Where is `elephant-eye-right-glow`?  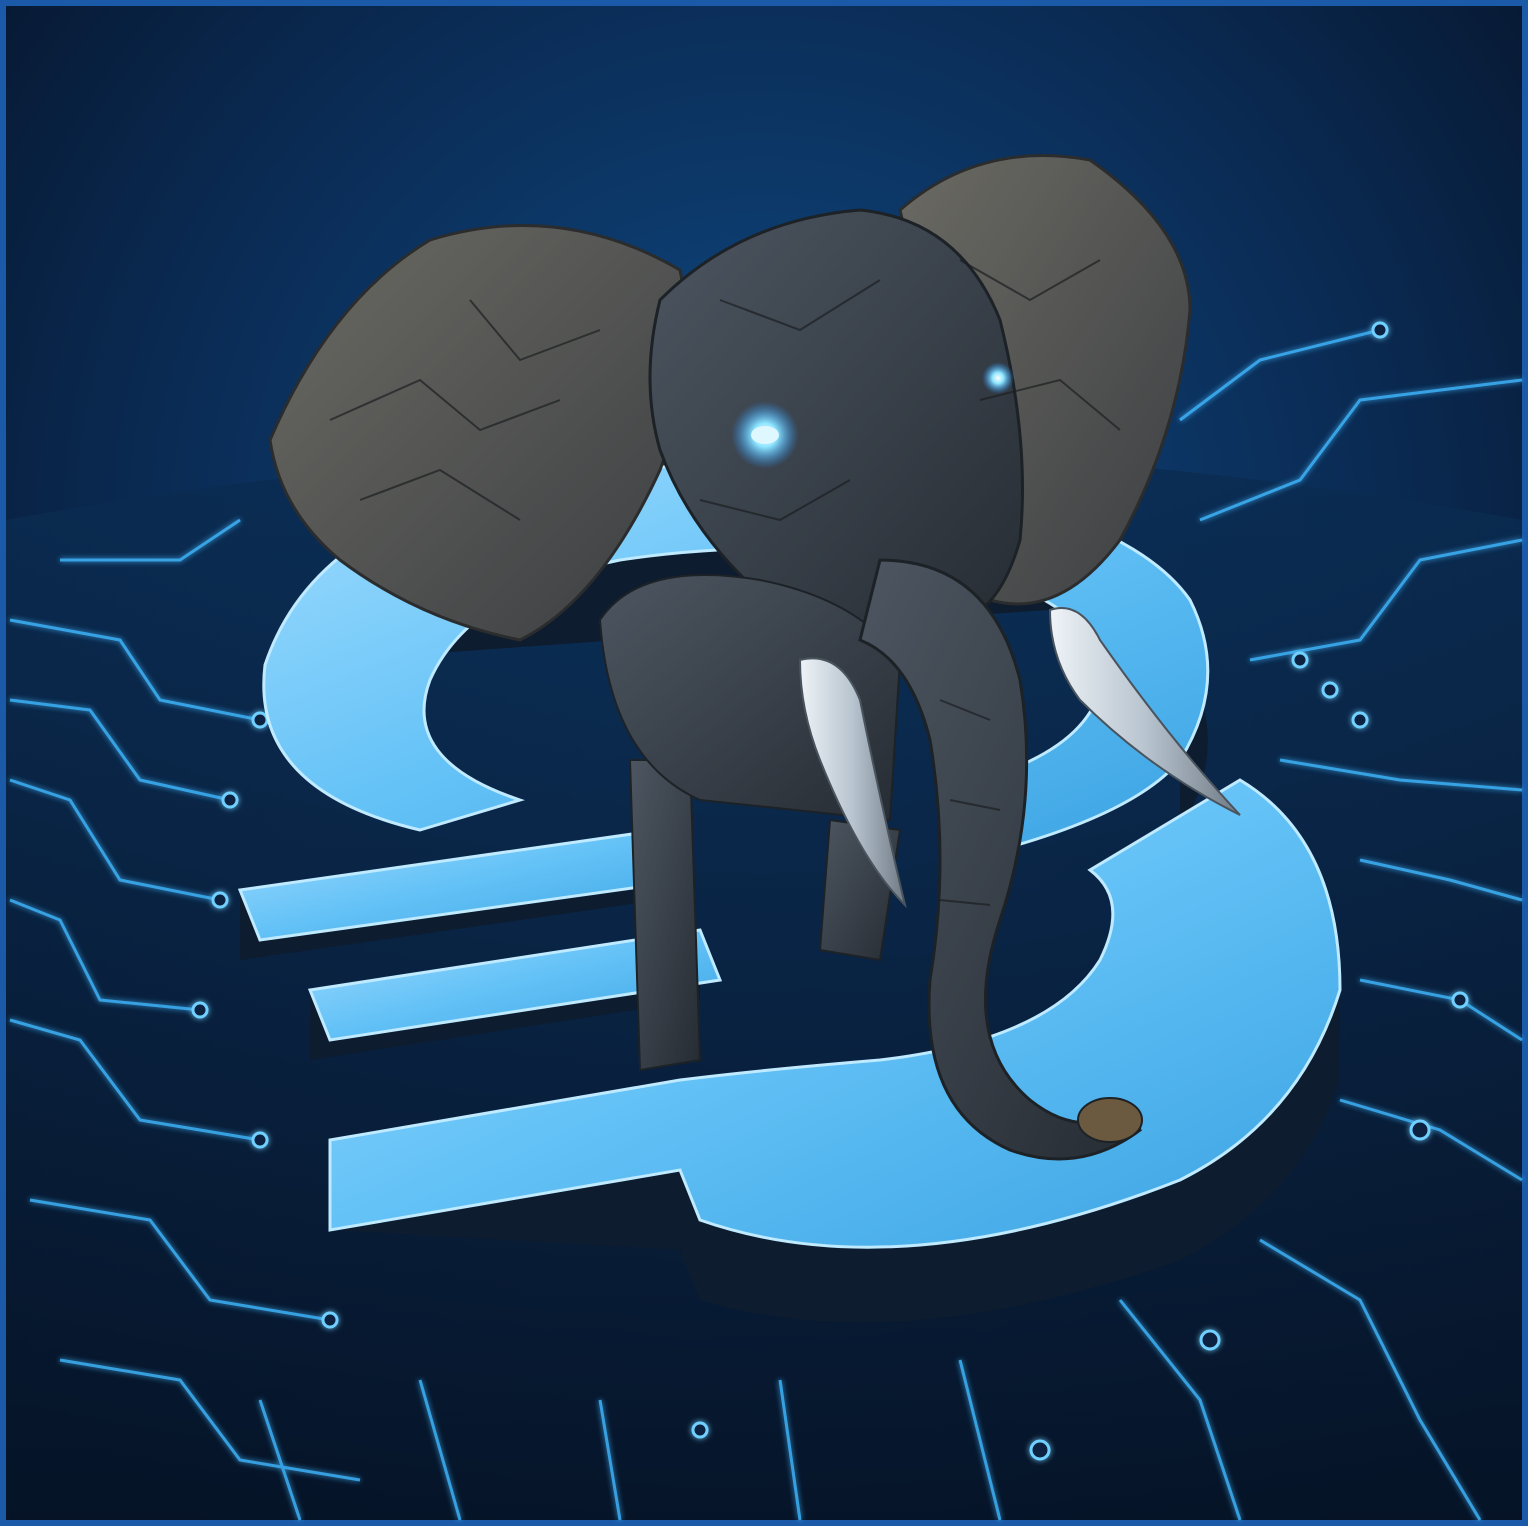 elephant-eye-right-glow is located at coordinates (998, 378).